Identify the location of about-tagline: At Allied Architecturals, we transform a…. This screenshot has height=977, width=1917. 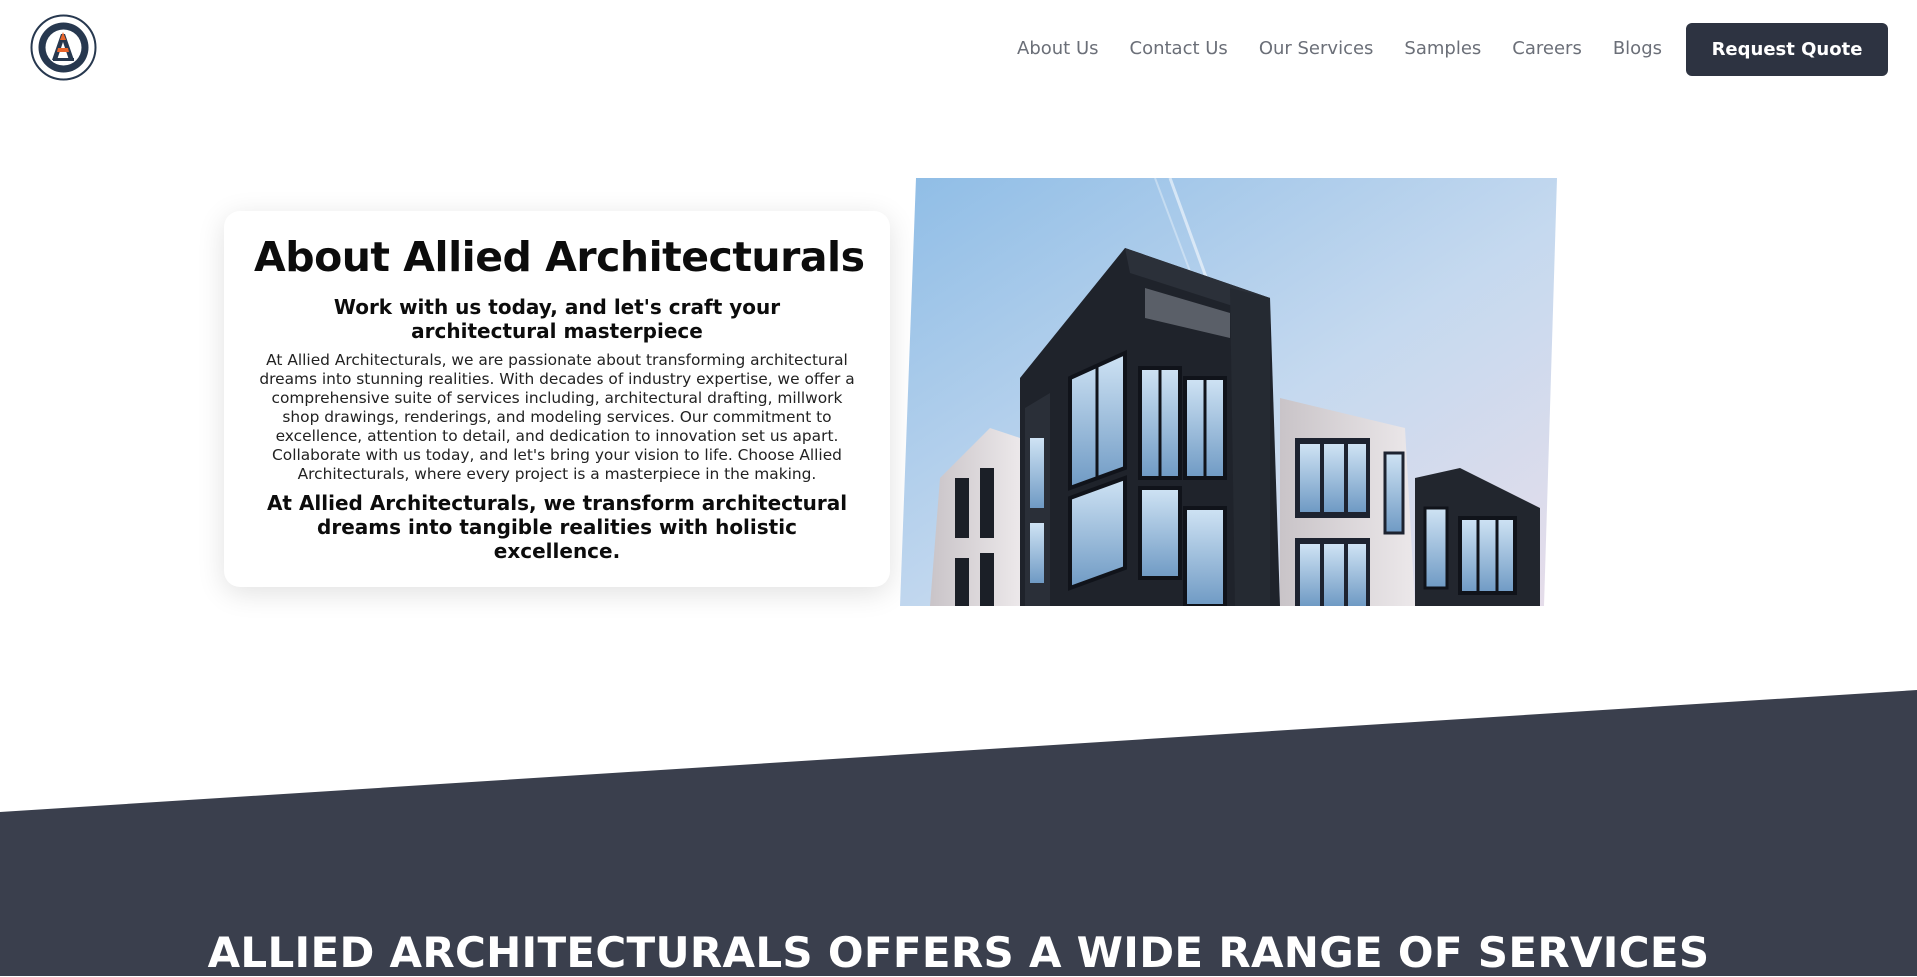
(557, 527).